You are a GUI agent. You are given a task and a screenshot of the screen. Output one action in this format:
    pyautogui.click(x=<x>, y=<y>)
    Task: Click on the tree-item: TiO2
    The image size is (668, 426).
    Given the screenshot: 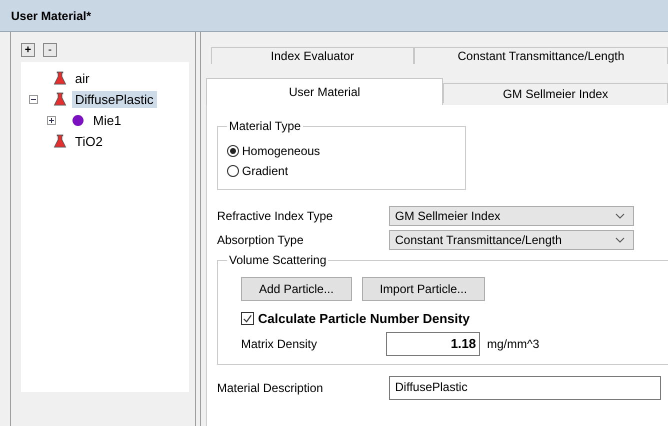 What is the action you would take?
    pyautogui.click(x=89, y=141)
    